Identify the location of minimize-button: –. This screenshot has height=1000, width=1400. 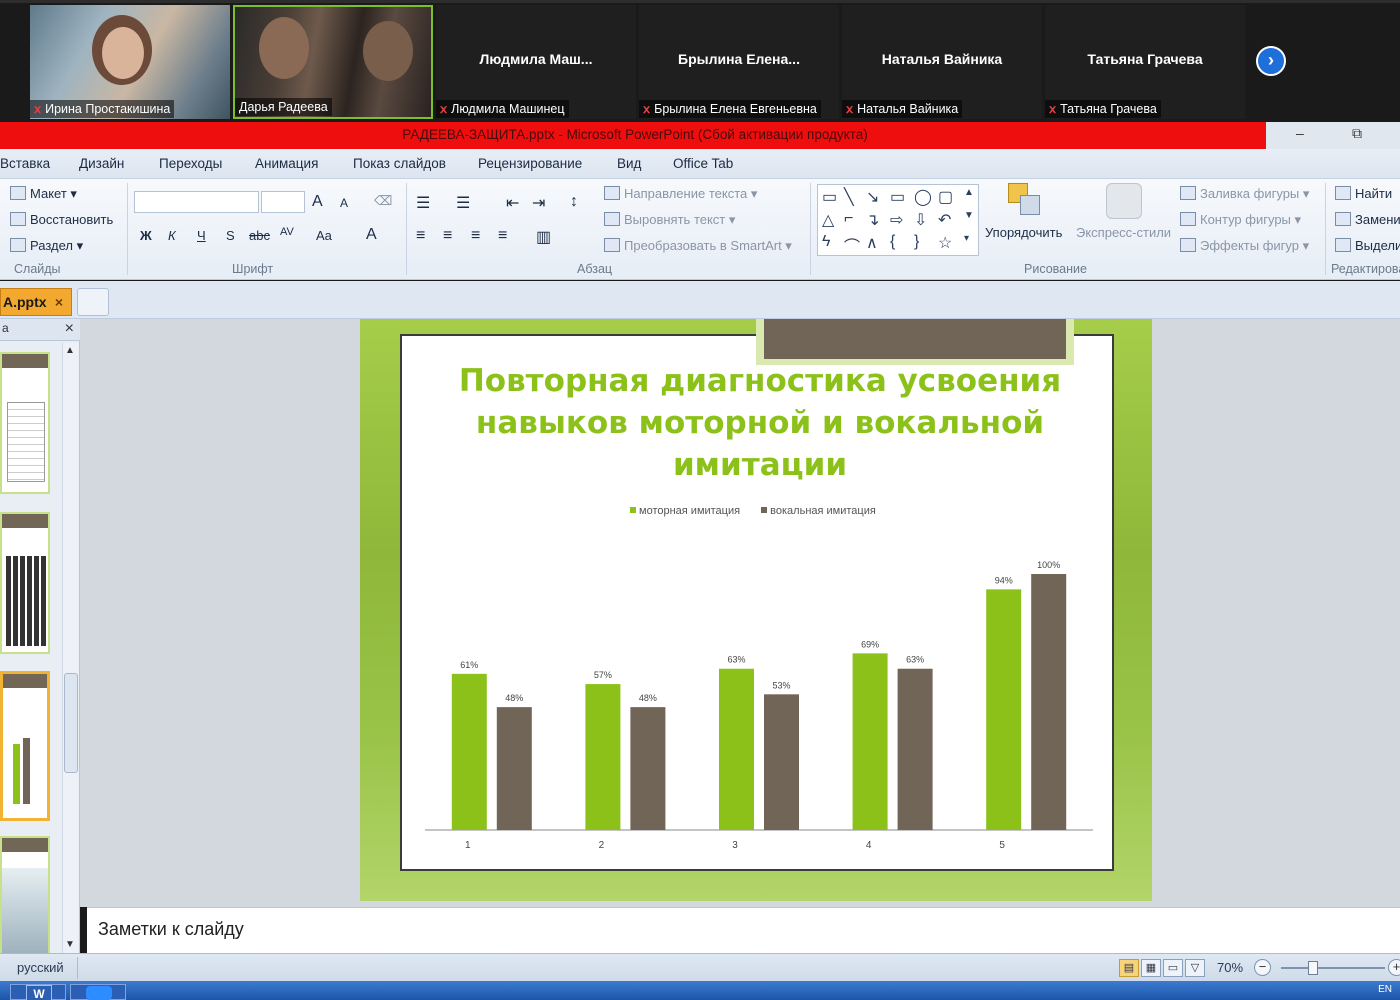
(1300, 133).